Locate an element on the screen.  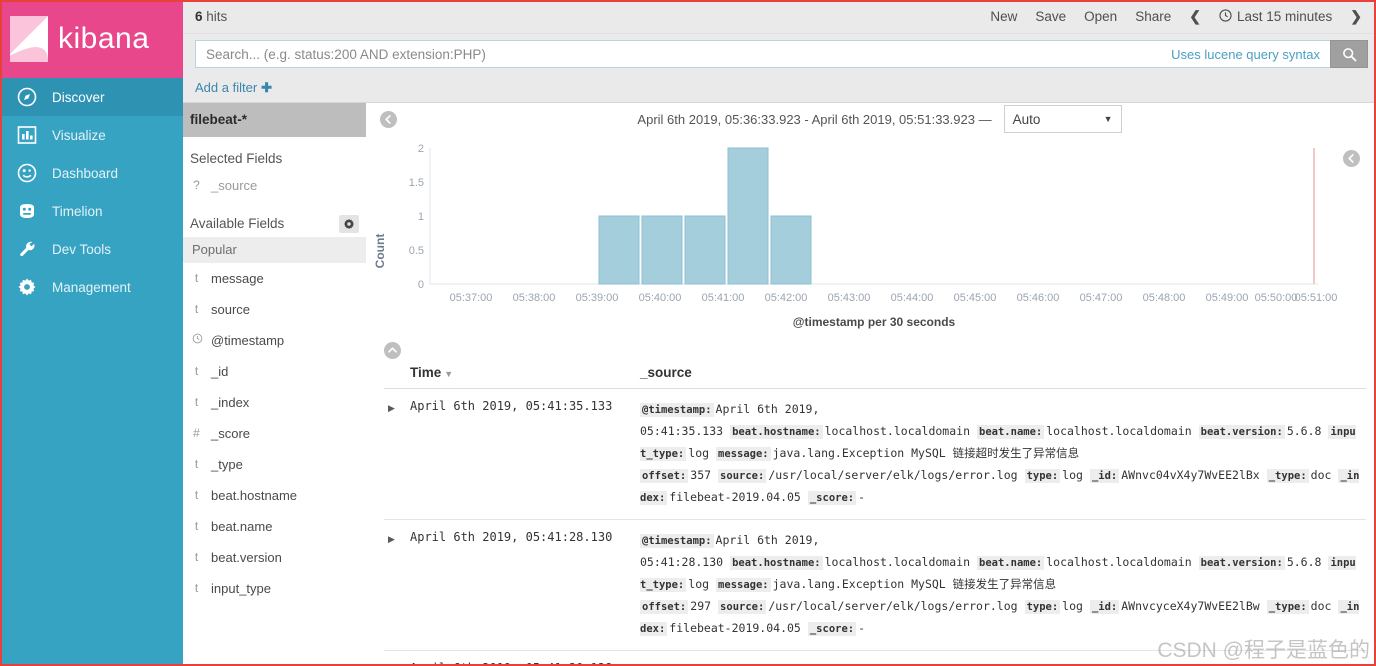
table-header-row: Time ▼ _source is located at coordinates (875, 373).